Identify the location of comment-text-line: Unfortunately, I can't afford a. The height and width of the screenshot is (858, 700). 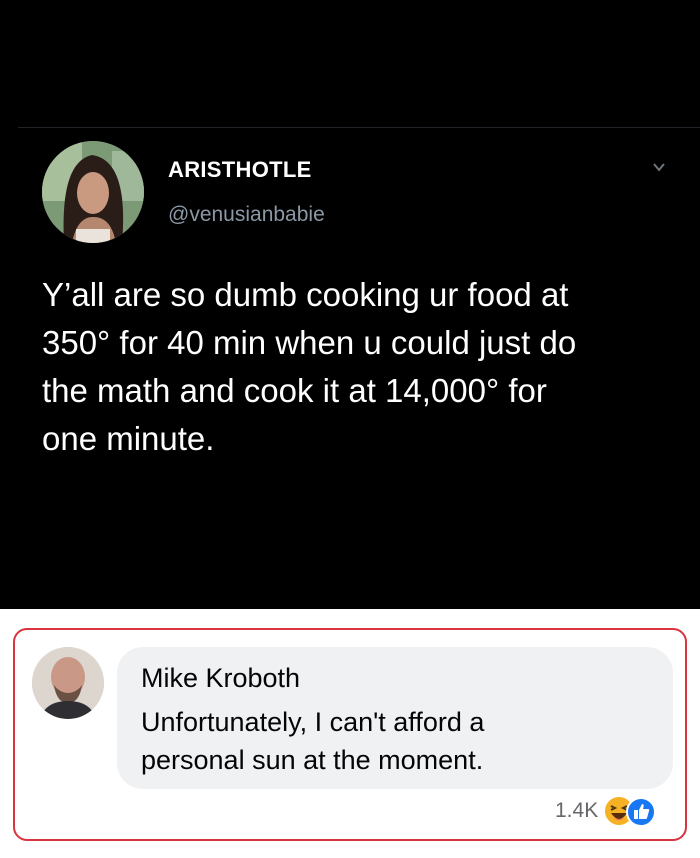
(313, 722).